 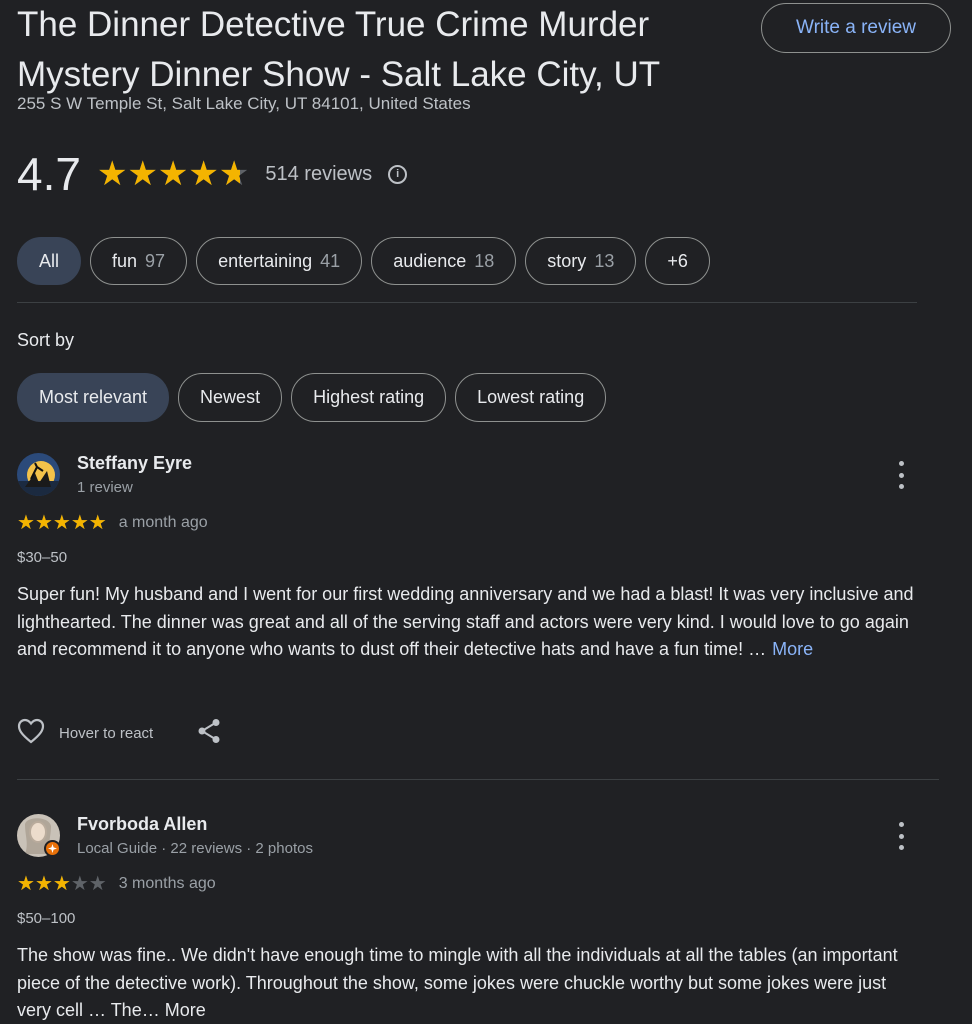 What do you see at coordinates (52, 848) in the screenshot?
I see `local-guide-badge-icon` at bounding box center [52, 848].